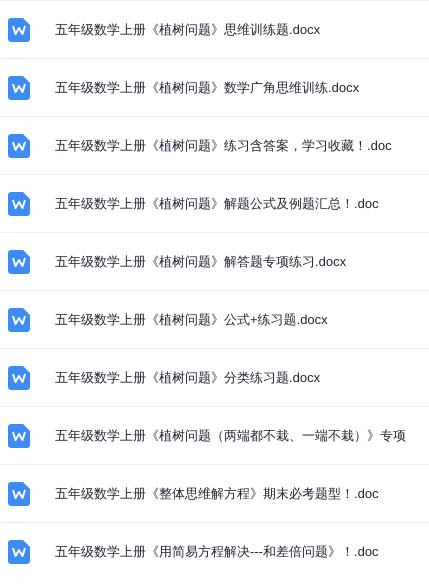 The image size is (429, 584). I want to click on file-name: 五年级数学上册《植树问题》思维训练题.docx, so click(187, 29).